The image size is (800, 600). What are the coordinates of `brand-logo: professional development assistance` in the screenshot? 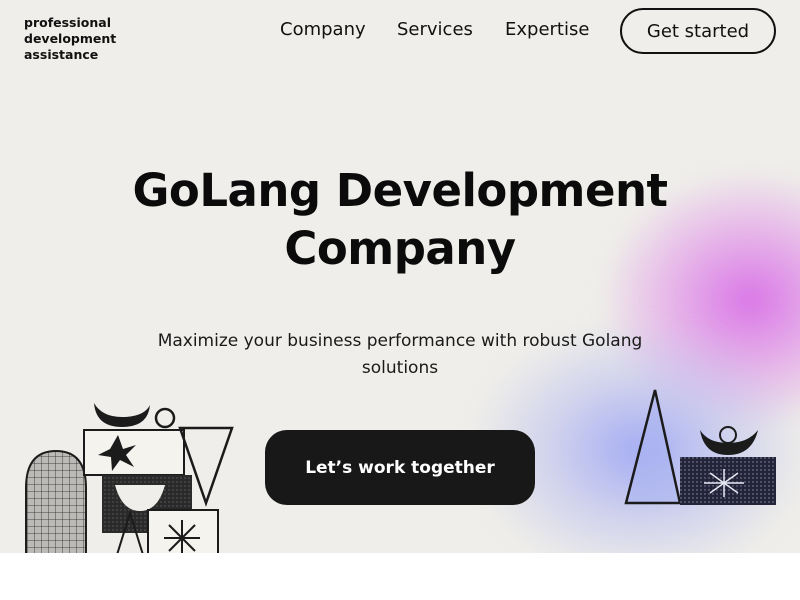 It's located at (79, 39).